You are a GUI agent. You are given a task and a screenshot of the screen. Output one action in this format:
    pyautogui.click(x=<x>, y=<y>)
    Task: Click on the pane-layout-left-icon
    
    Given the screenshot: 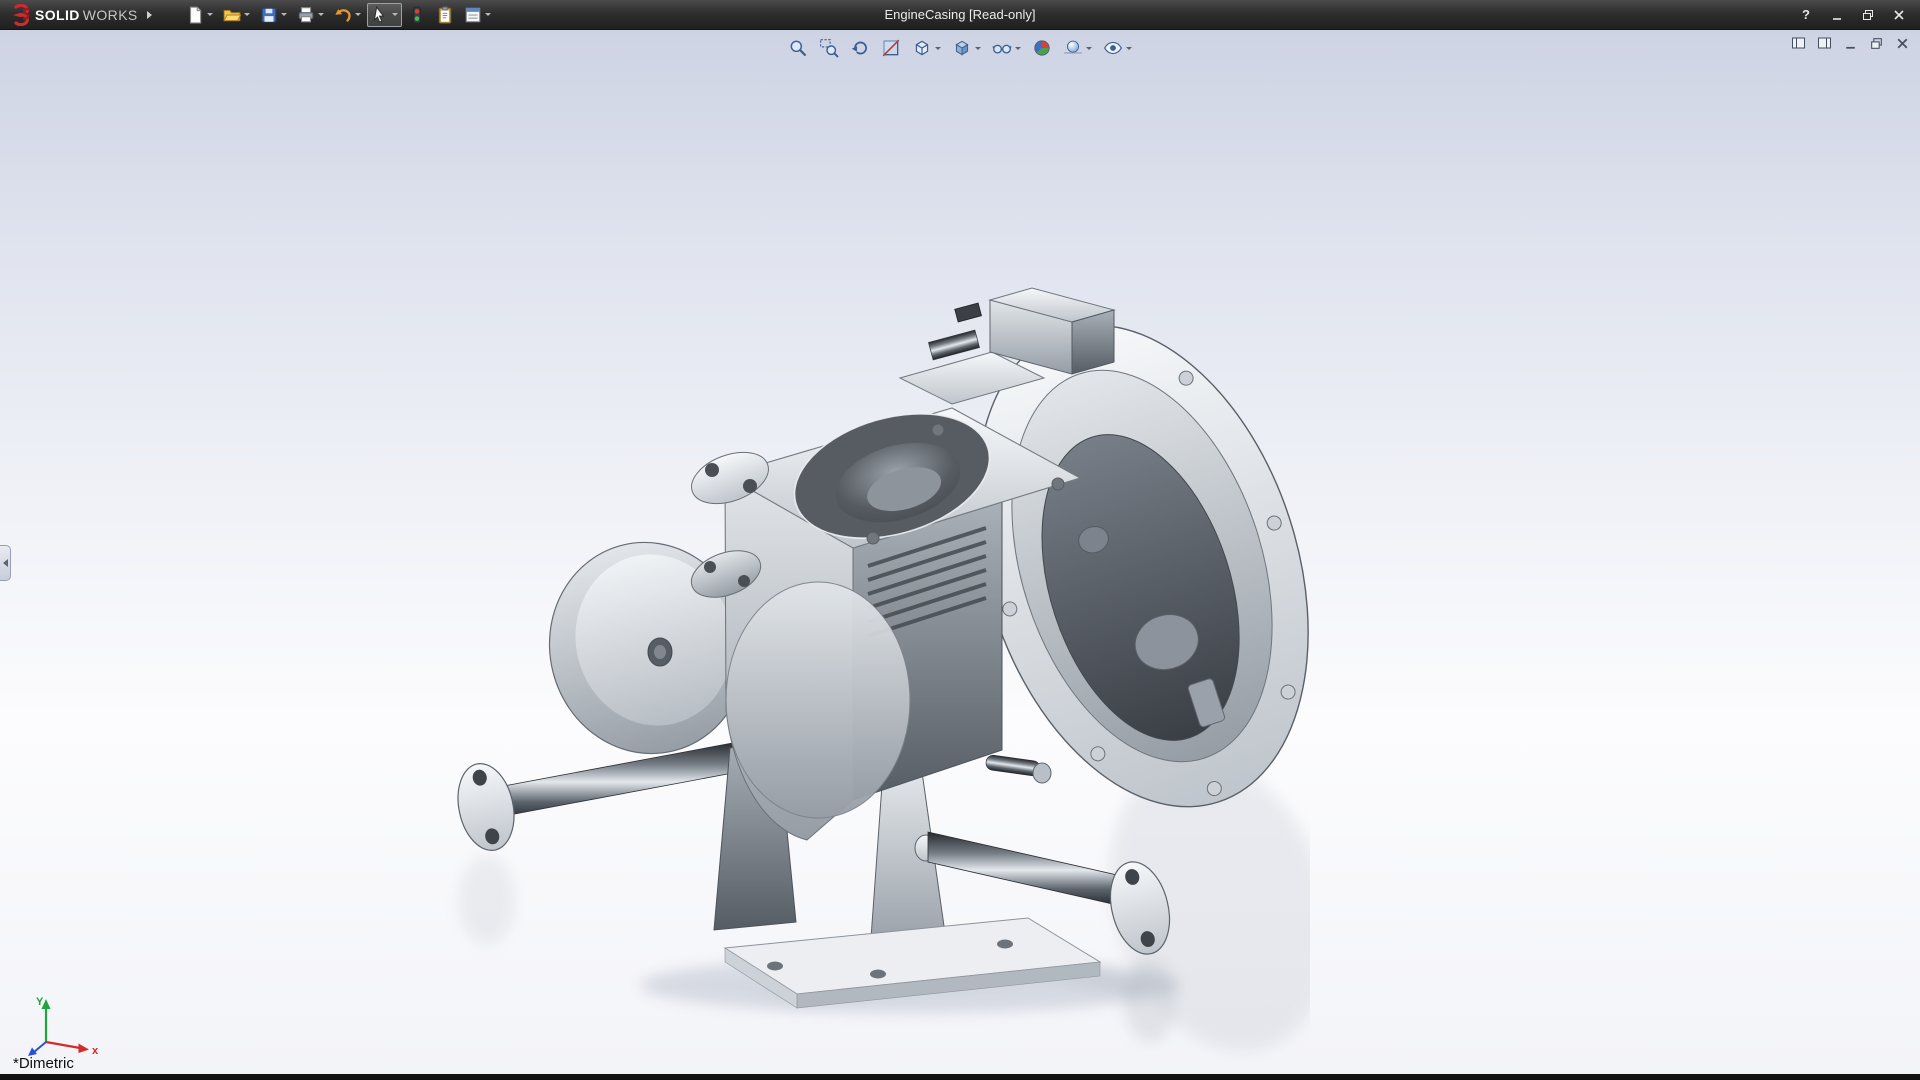 What is the action you would take?
    pyautogui.click(x=1798, y=43)
    